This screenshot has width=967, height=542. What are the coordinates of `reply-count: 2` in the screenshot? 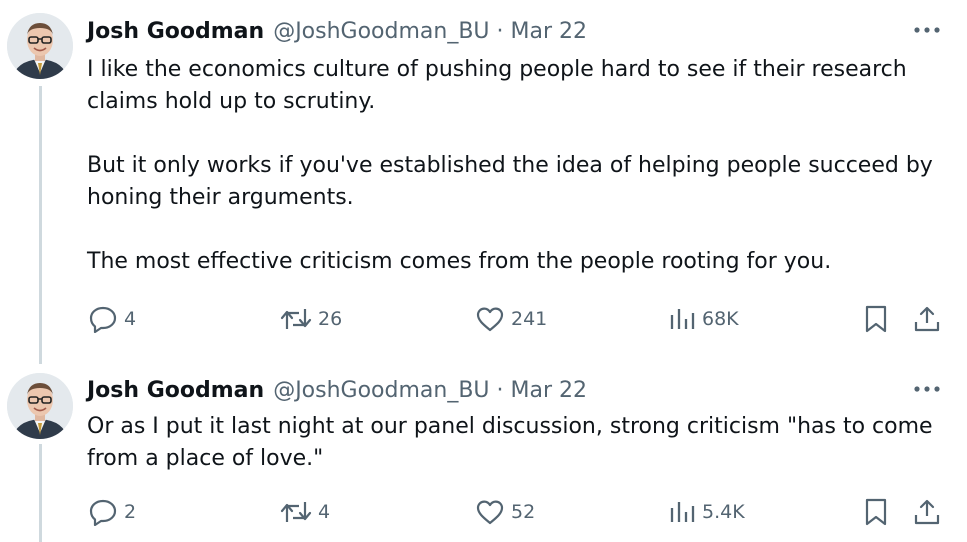 It's located at (130, 512).